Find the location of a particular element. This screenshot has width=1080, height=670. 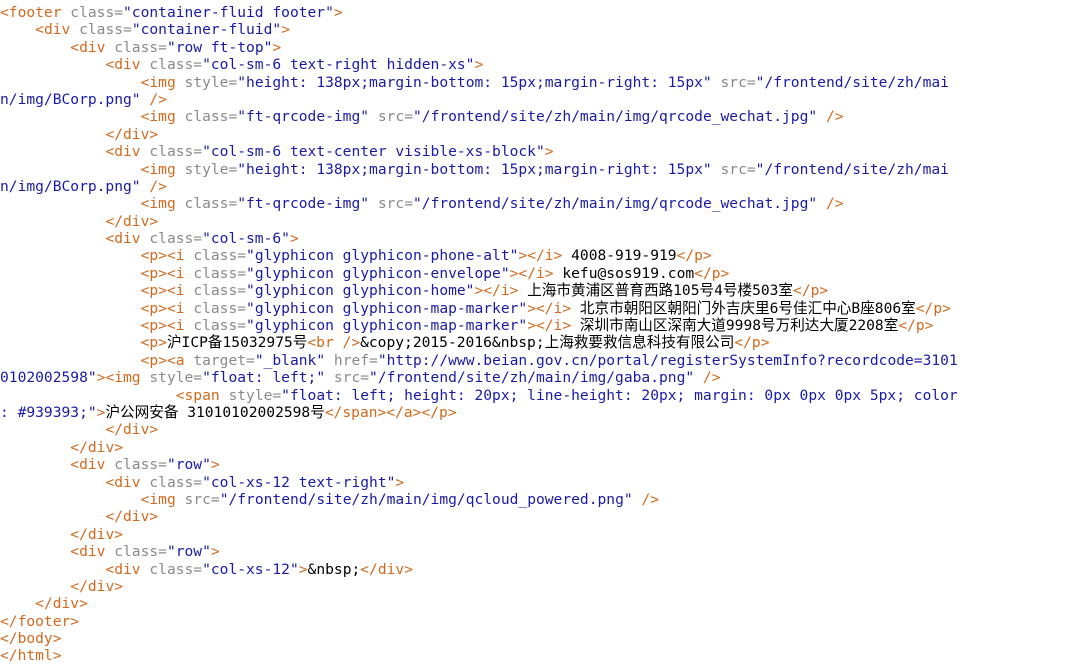

attribute-value: 0102002598" is located at coordinates (48, 378).